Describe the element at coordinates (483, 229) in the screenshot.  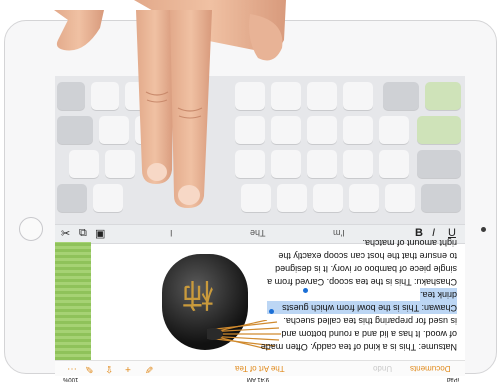
I see `front-camera` at that location.